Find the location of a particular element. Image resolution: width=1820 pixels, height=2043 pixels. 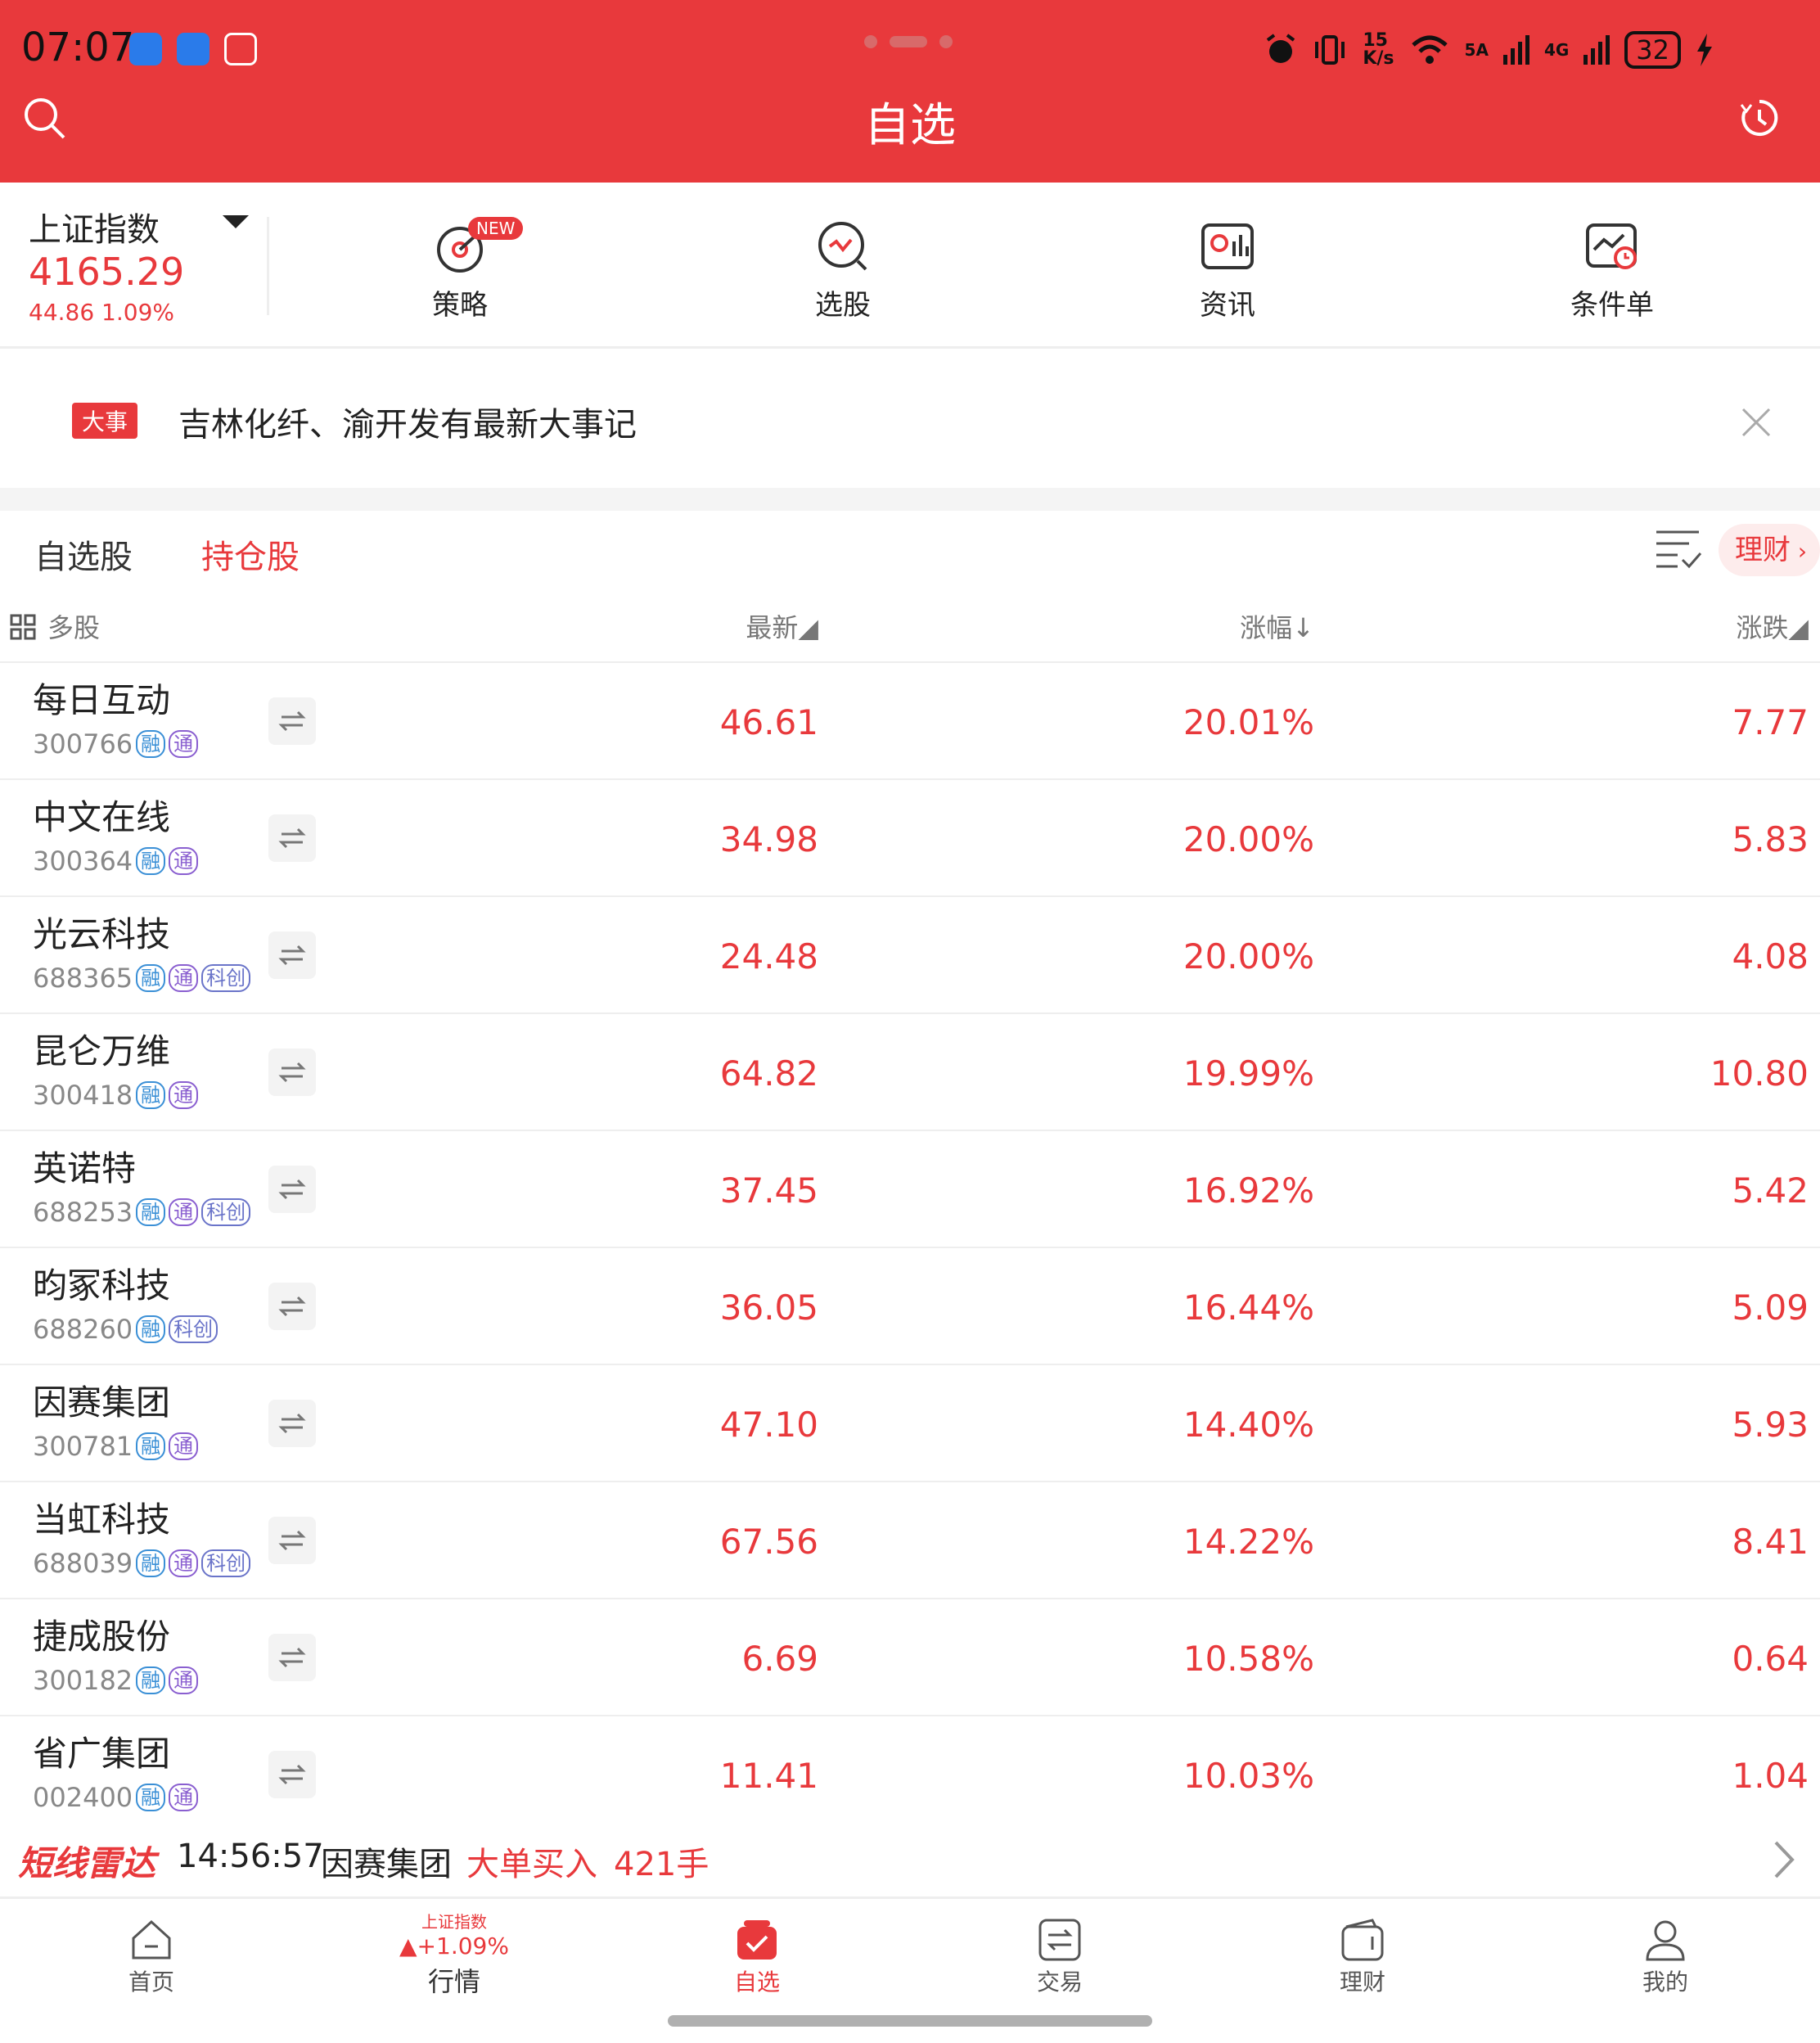

nav-stock-picker: 选股 is located at coordinates (843, 274).